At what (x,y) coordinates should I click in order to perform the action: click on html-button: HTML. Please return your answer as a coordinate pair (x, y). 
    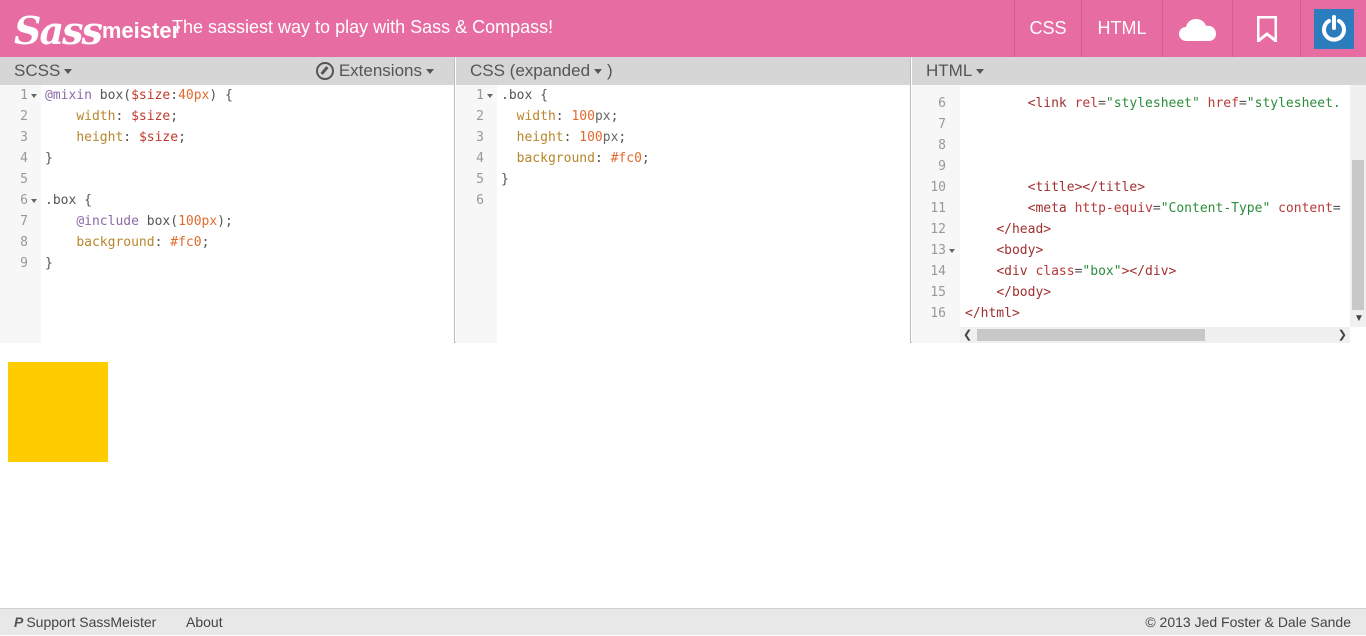
    Looking at the image, I should click on (1121, 28).